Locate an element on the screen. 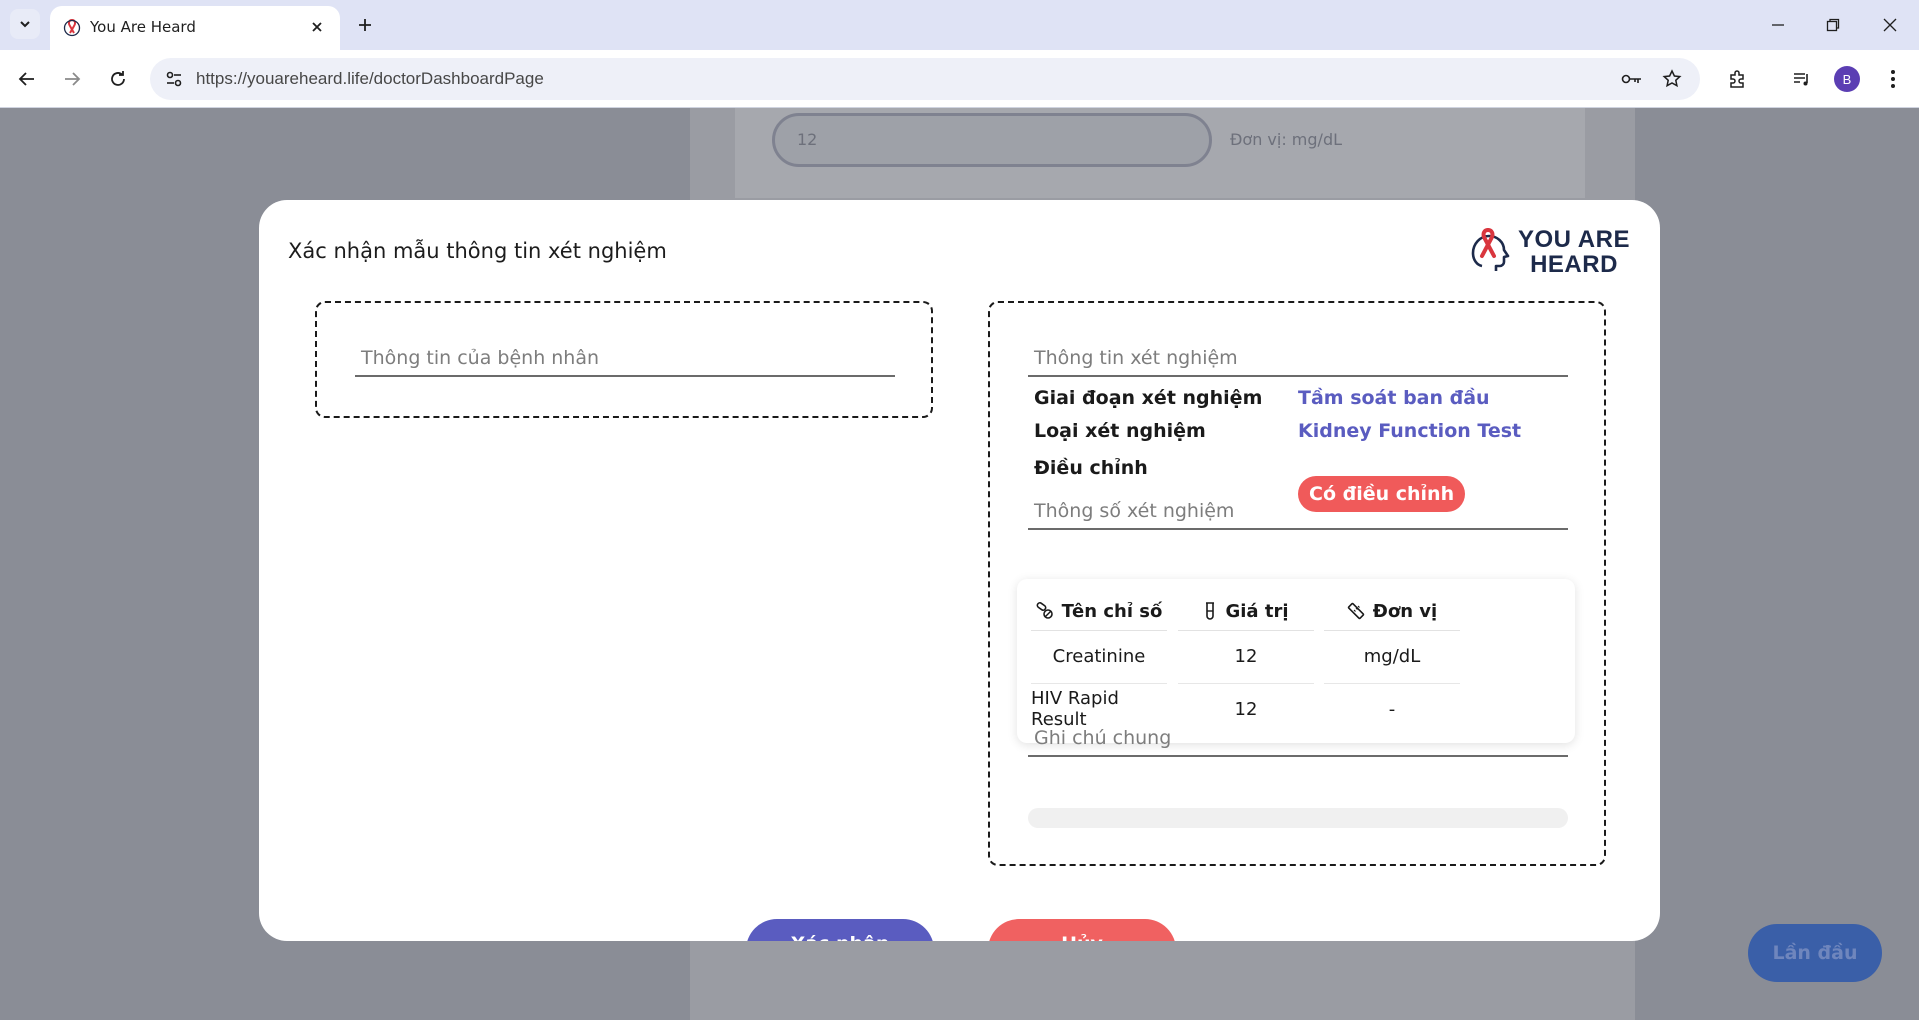  fab-label: Lần đầu is located at coordinates (1815, 953).